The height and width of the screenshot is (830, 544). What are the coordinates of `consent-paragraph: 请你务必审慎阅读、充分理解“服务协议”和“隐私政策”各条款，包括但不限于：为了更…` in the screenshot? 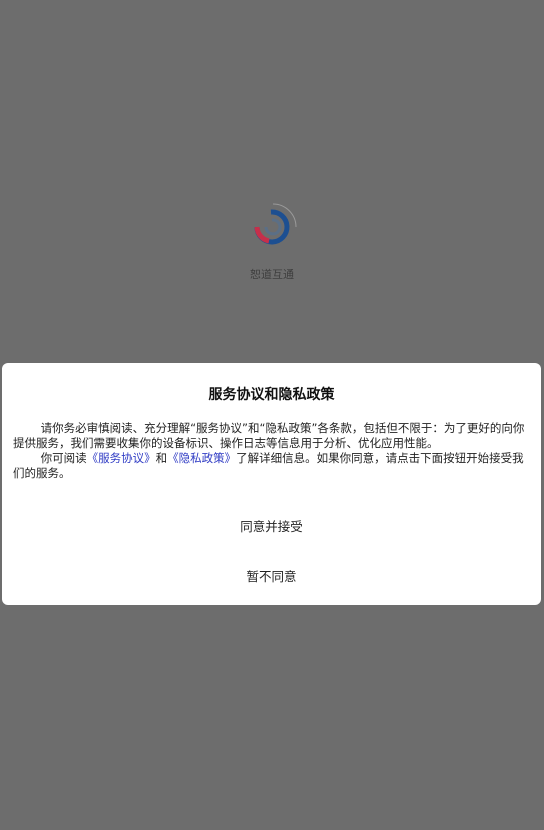 It's located at (269, 435).